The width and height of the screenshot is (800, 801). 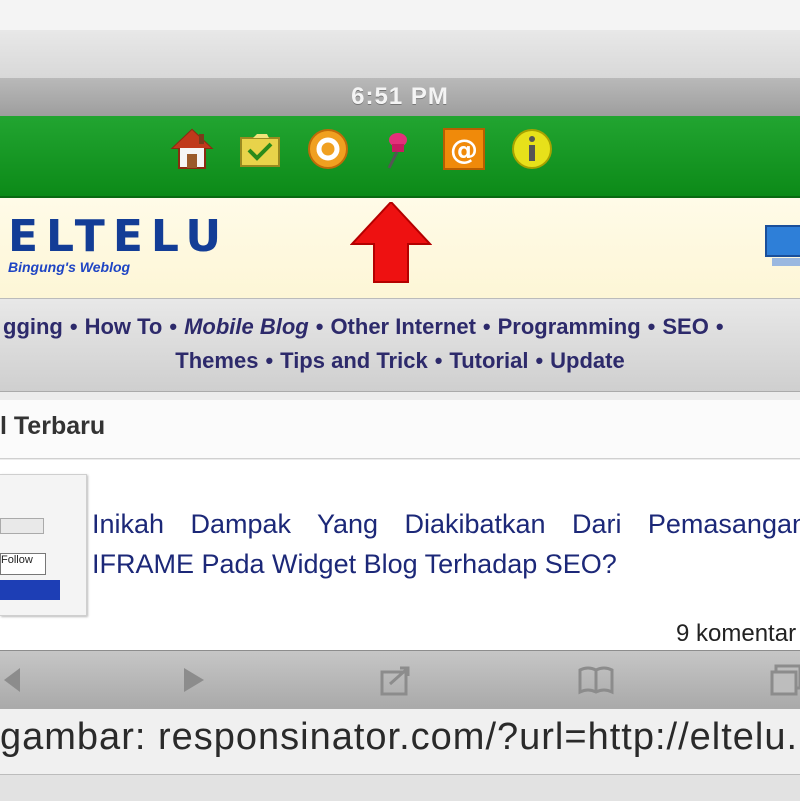 I want to click on nav-item-blogging: gging, so click(x=33, y=327).